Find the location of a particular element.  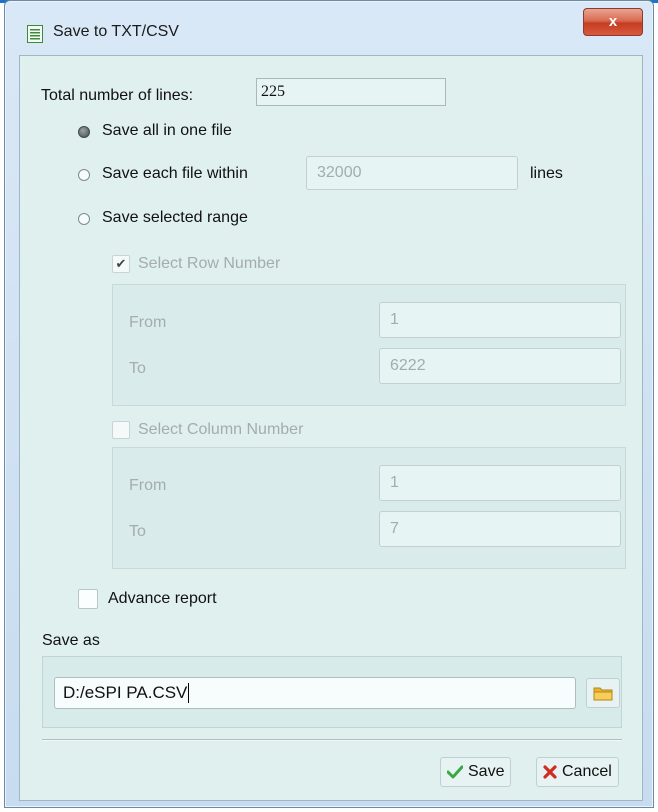

save-as-label: Save as is located at coordinates (71, 640).